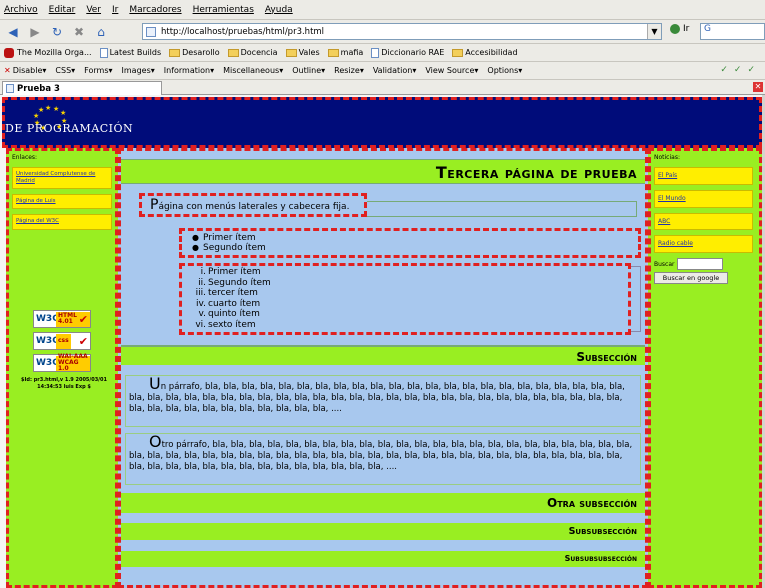  I want to click on reload-button: ↻, so click(57, 32).